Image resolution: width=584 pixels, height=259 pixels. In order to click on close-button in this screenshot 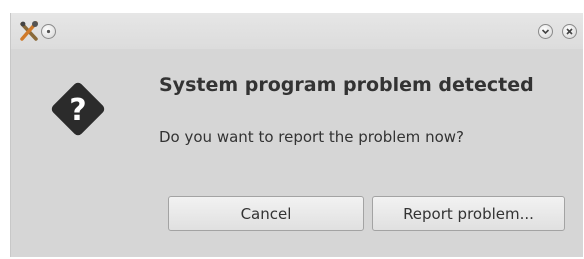, I will do `click(569, 31)`.